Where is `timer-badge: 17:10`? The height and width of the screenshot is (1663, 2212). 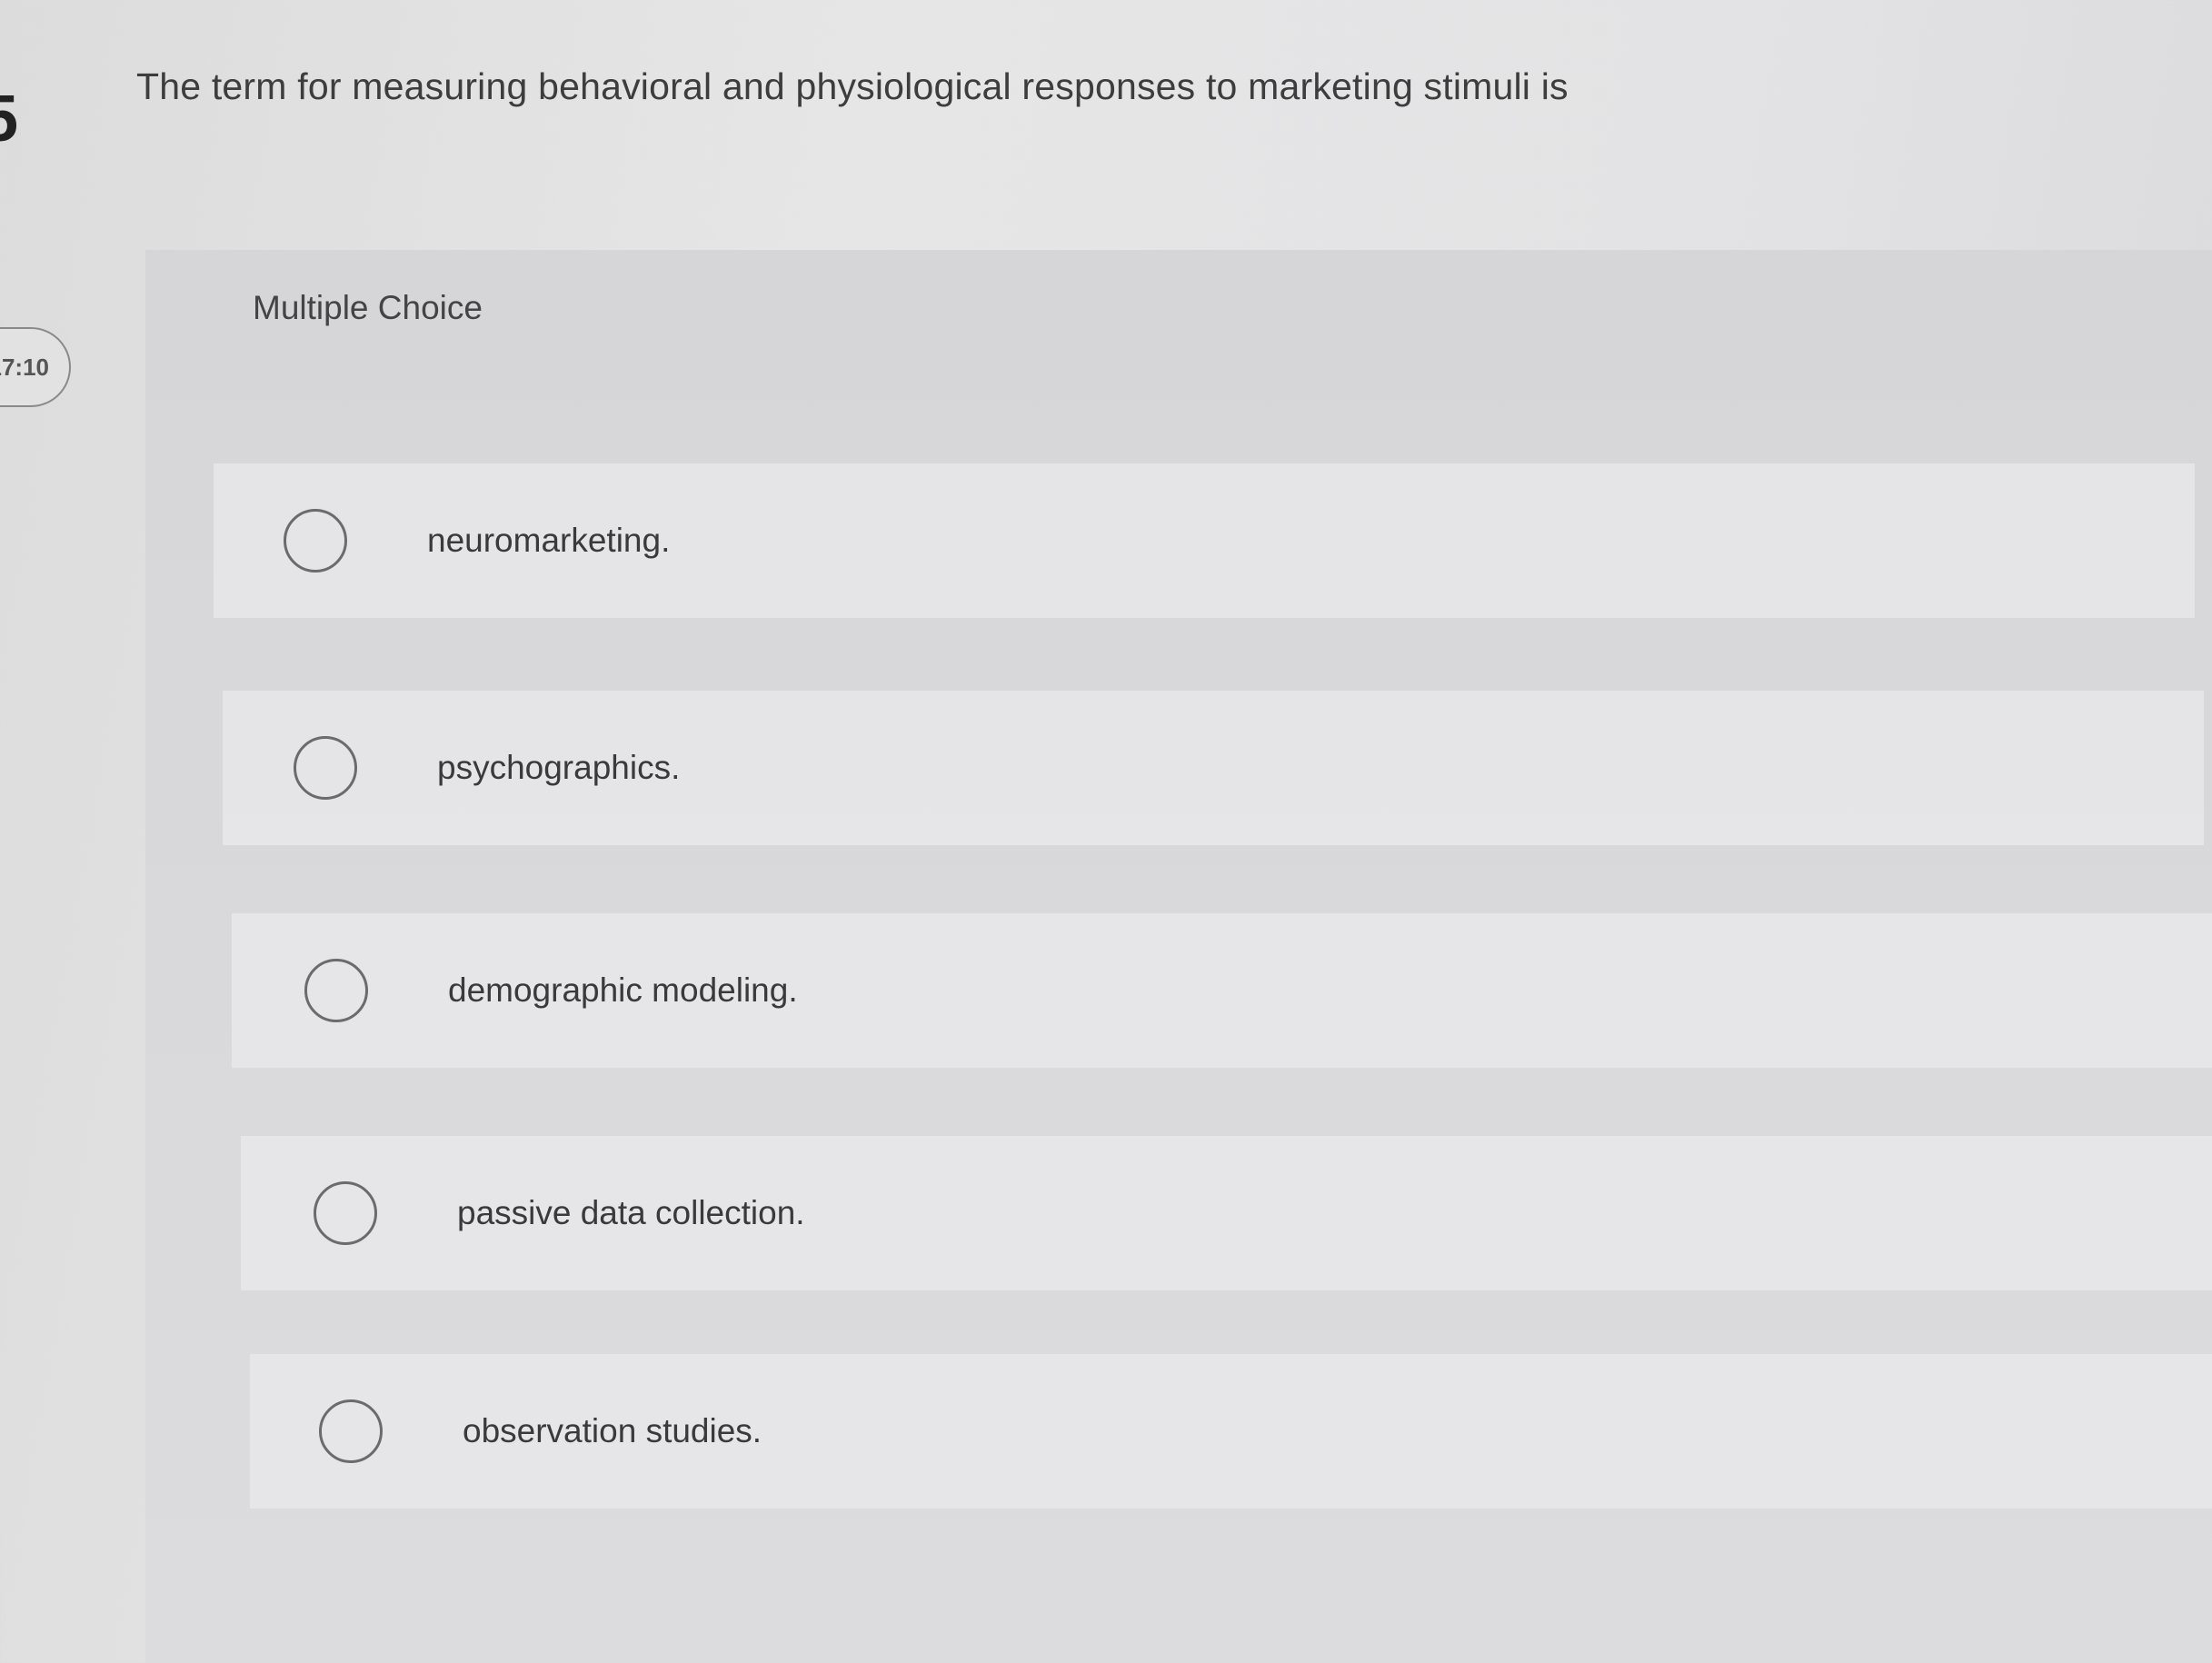
timer-badge: 17:10 is located at coordinates (35, 367).